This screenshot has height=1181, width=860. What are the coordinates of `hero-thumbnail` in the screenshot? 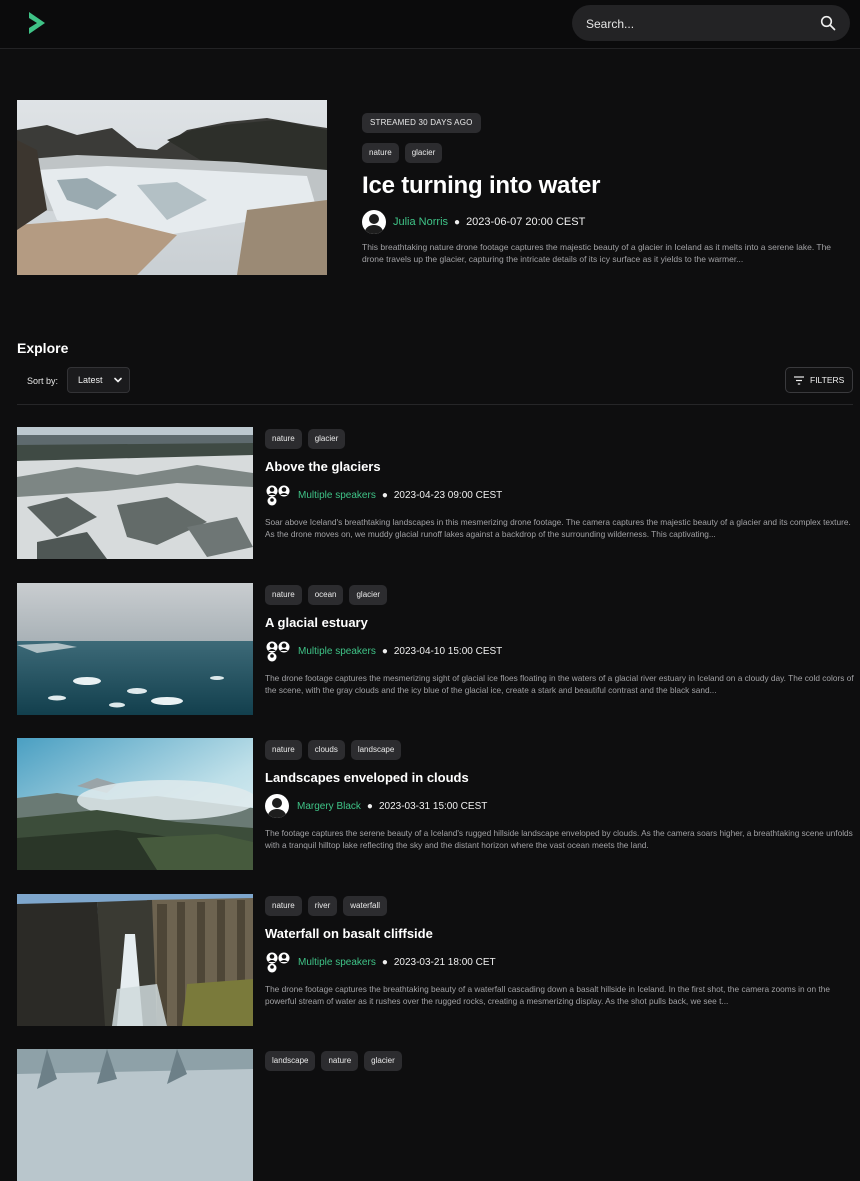 It's located at (172, 187).